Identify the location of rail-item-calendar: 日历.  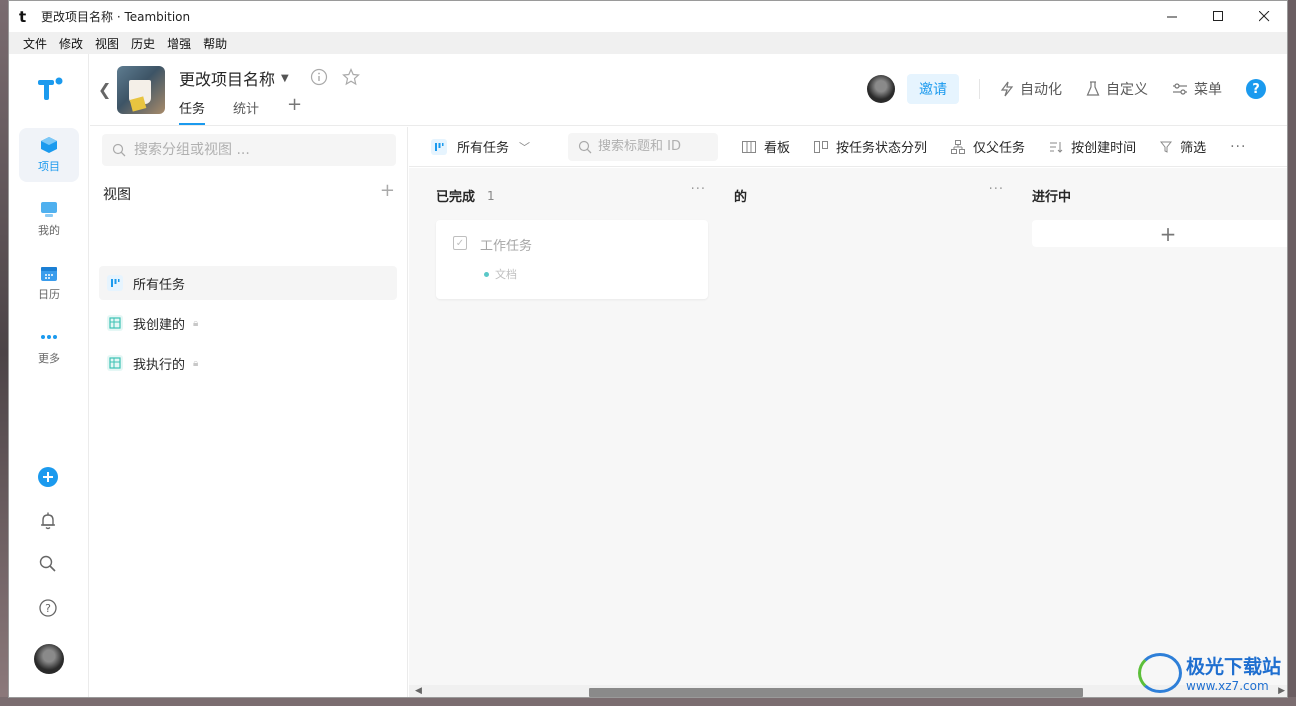
(49, 283).